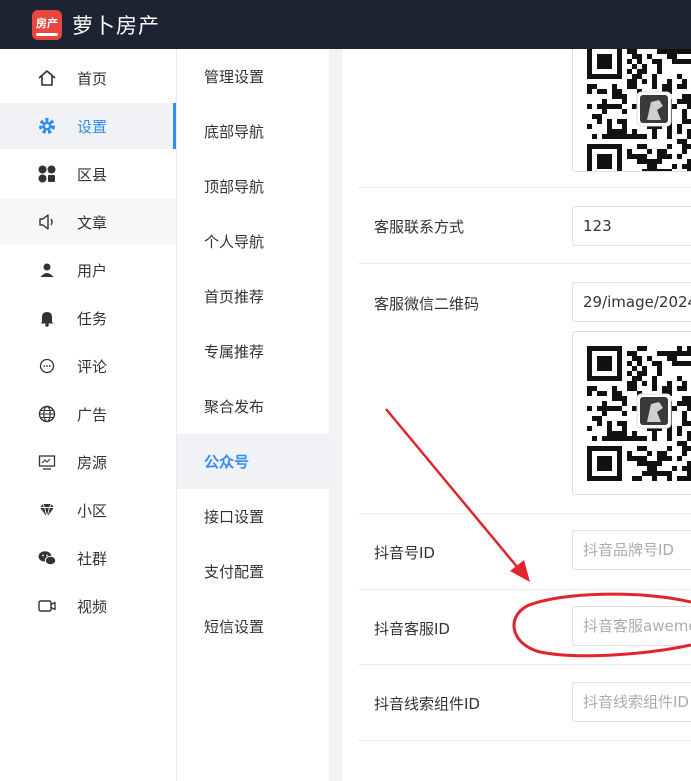  I want to click on user-icon, so click(47, 270).